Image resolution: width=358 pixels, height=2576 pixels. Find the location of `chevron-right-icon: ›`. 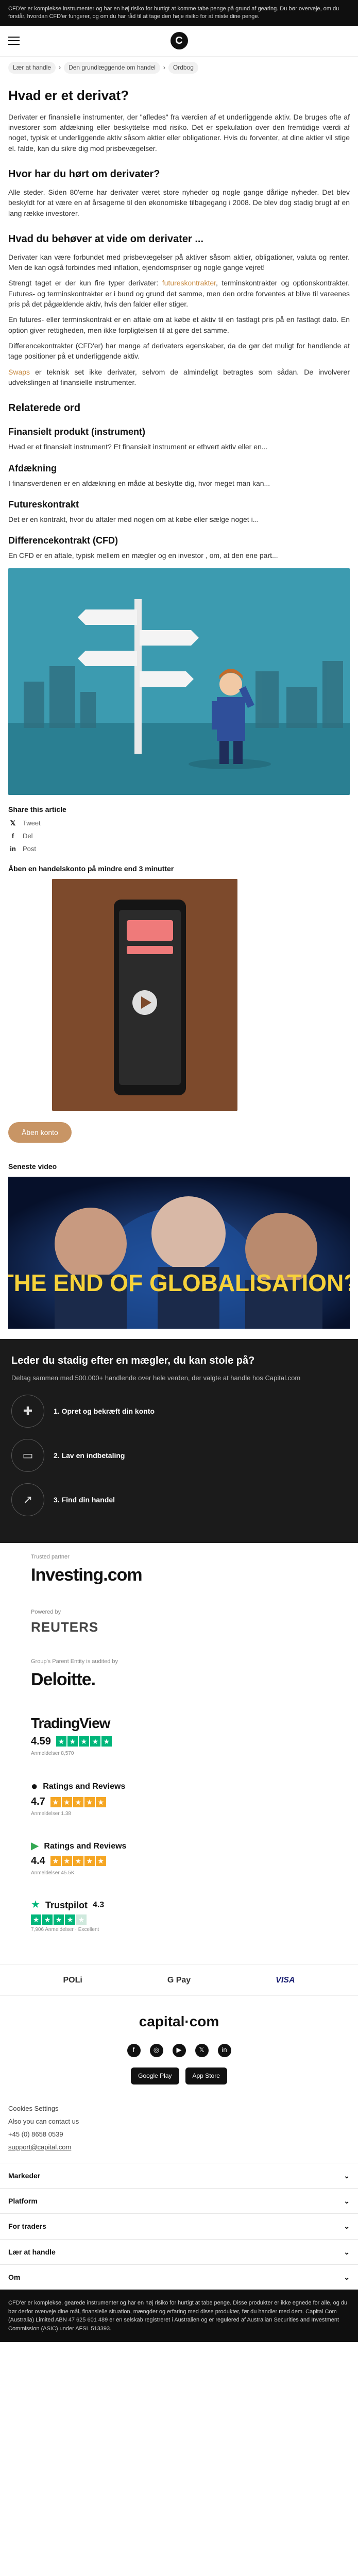

chevron-right-icon: › is located at coordinates (60, 67).